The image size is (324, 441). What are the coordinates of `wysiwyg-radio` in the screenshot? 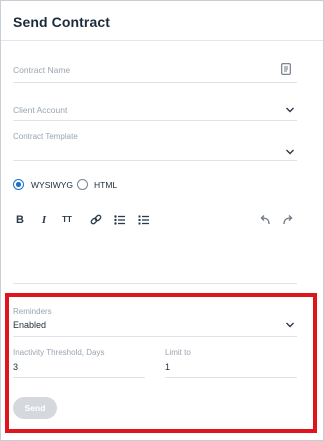 It's located at (18, 184).